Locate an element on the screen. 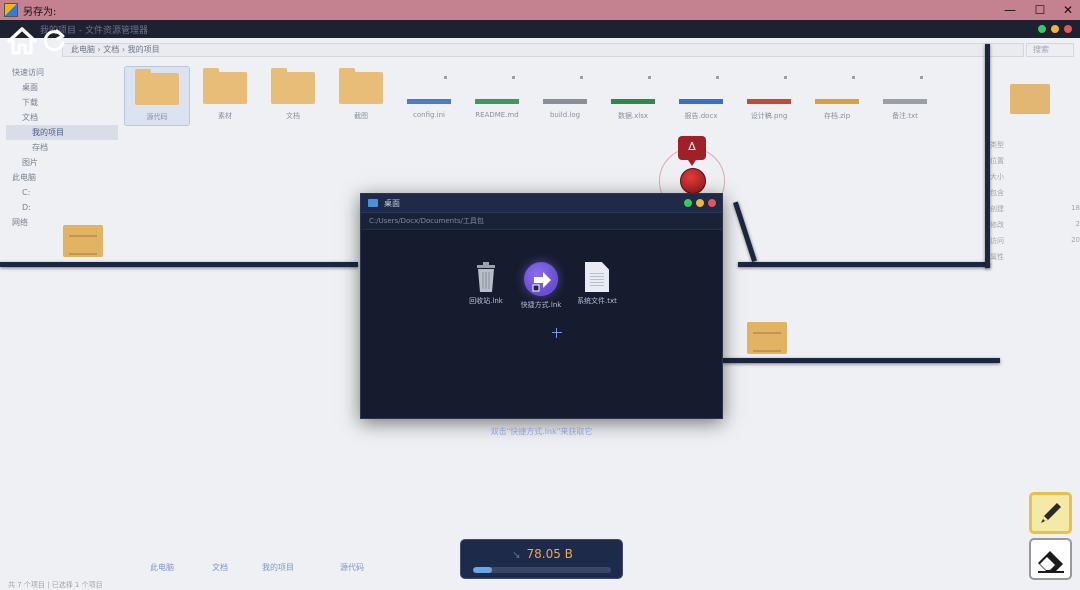 This screenshot has width=1080, height=590. text-file-icon is located at coordinates (597, 277).